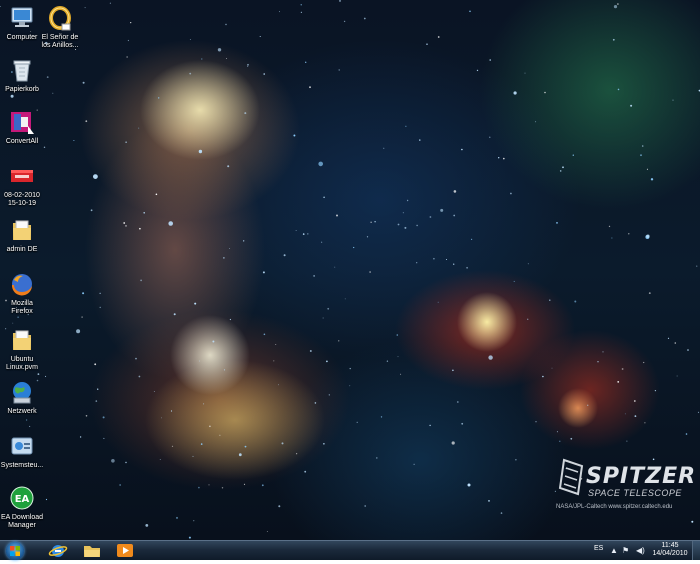 This screenshot has height=564, width=700. I want to click on tray-expand-icon: ▲, so click(614, 550).